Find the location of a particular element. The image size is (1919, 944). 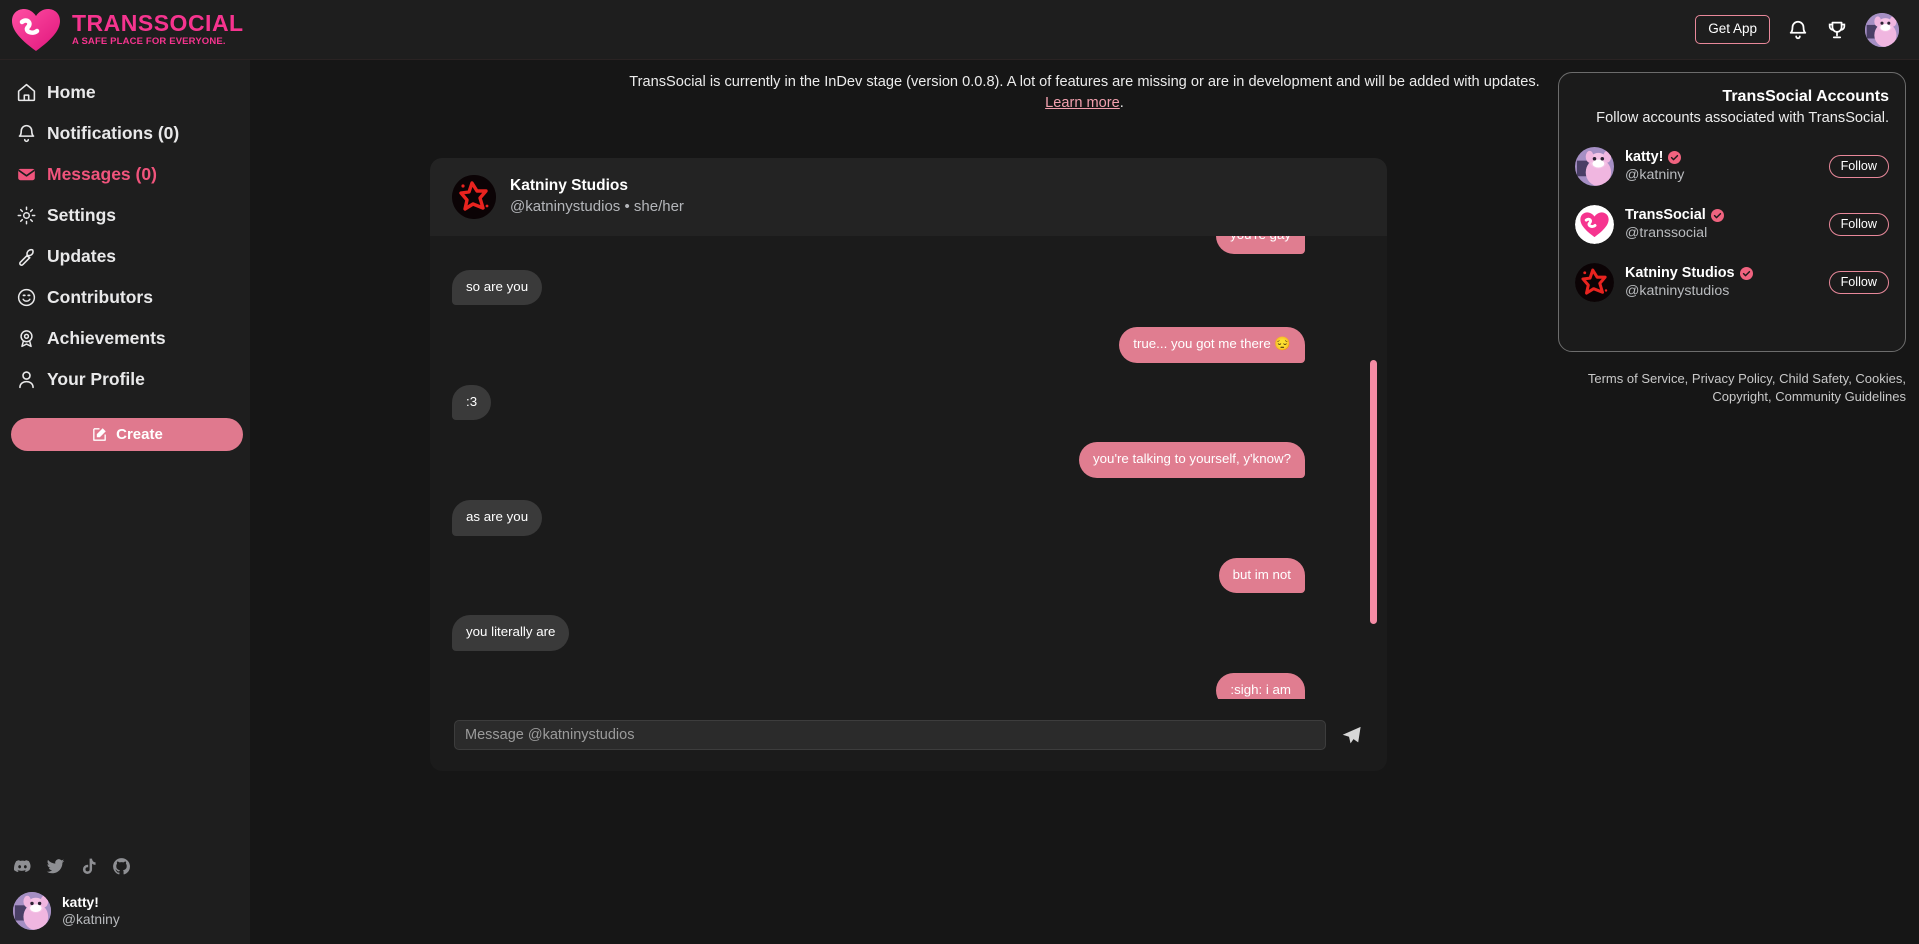

bell-icon is located at coordinates (1798, 30).